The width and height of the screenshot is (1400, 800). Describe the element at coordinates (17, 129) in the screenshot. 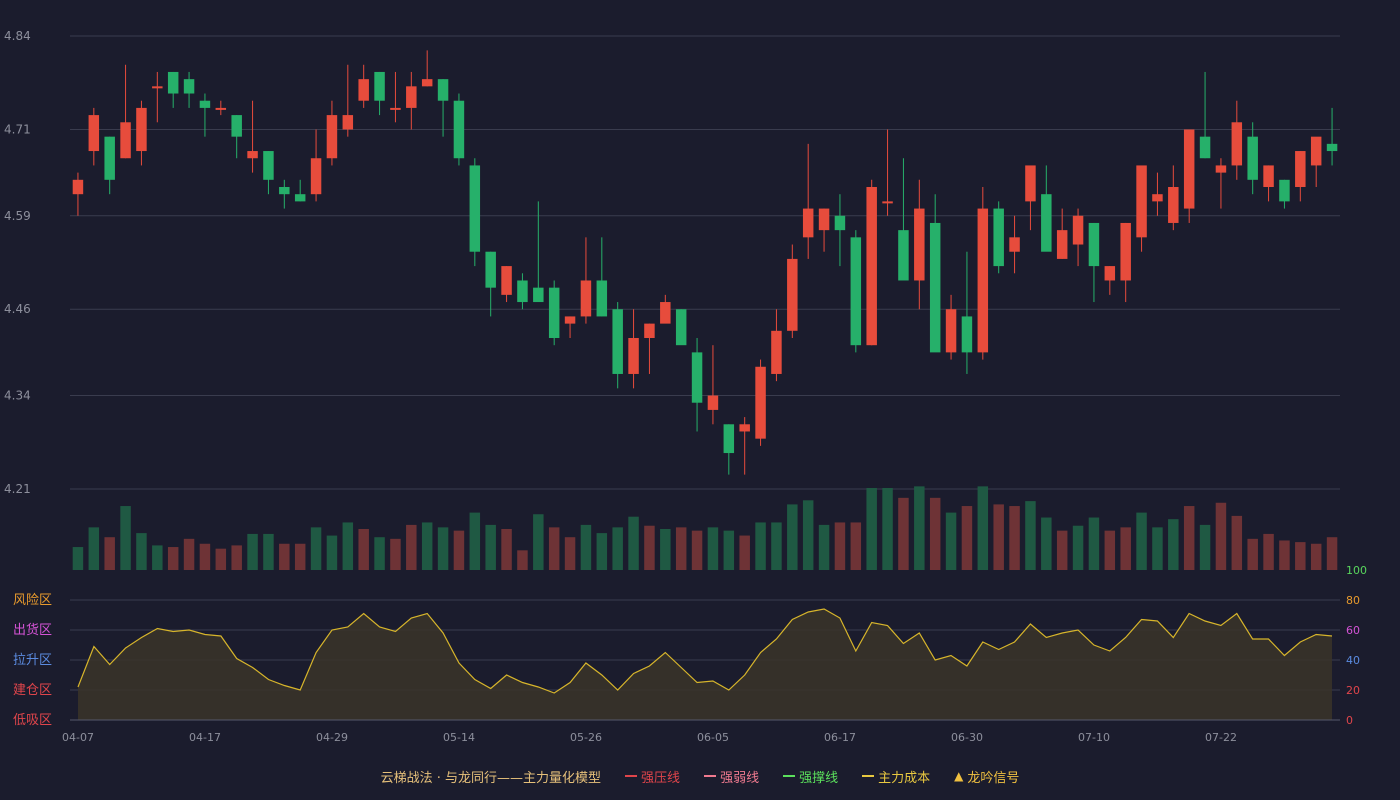

I see `price-tick-label: 4.71` at that location.